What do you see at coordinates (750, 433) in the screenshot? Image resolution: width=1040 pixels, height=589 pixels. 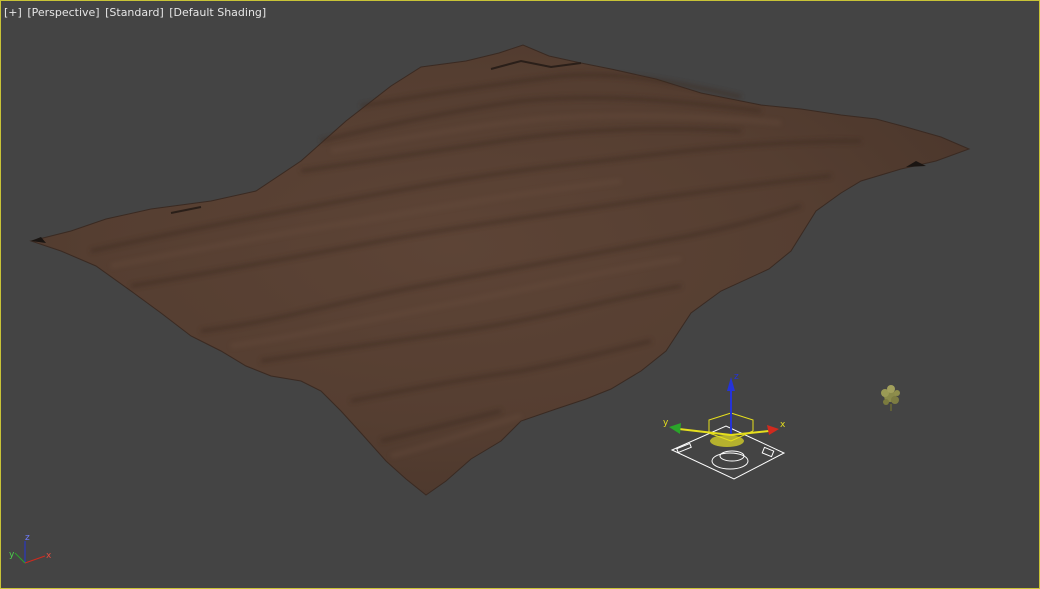 I see `gizmo-x-axis` at bounding box center [750, 433].